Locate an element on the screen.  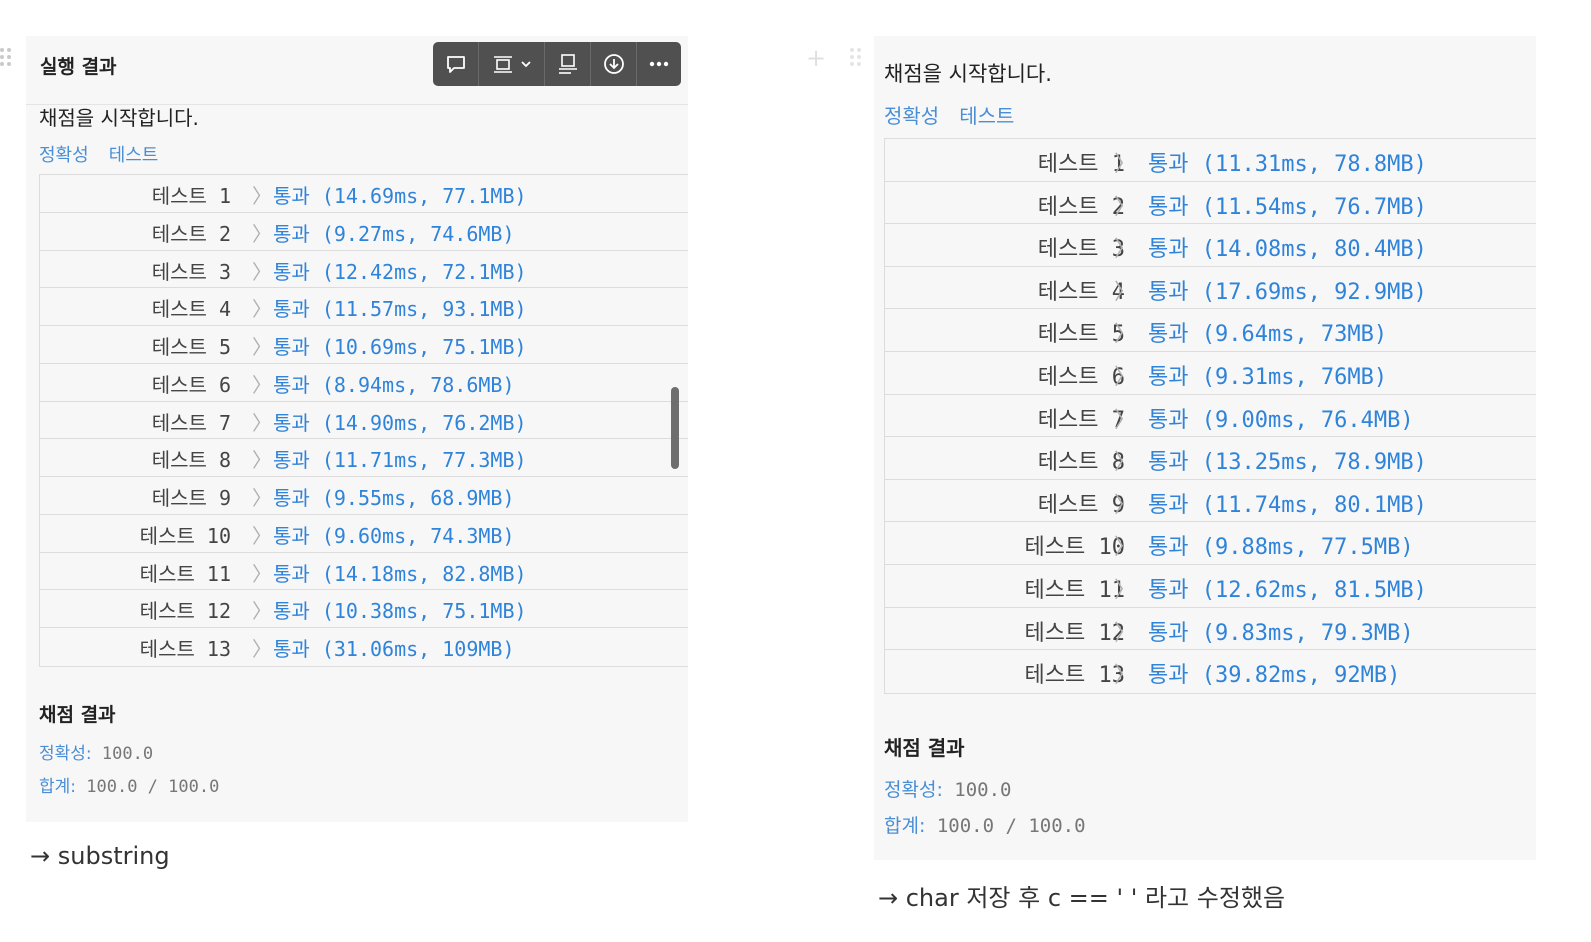
test-result-row: 테스트 10 〉 통과 (9.60ms, 74.3MB) is located at coordinates (364, 534).